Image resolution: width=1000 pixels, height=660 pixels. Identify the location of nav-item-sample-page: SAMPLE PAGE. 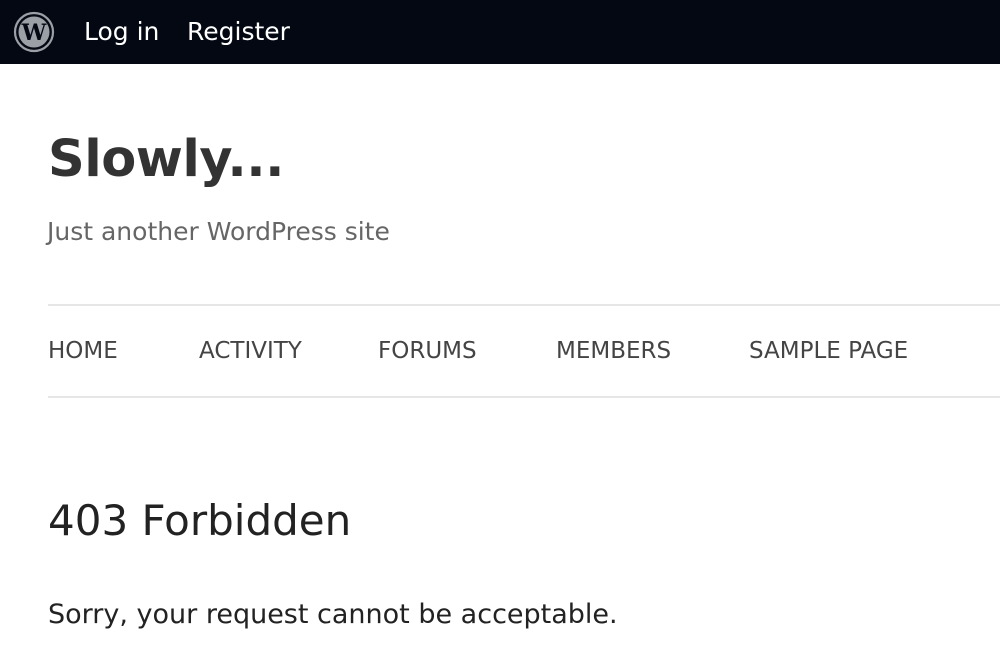
(828, 351).